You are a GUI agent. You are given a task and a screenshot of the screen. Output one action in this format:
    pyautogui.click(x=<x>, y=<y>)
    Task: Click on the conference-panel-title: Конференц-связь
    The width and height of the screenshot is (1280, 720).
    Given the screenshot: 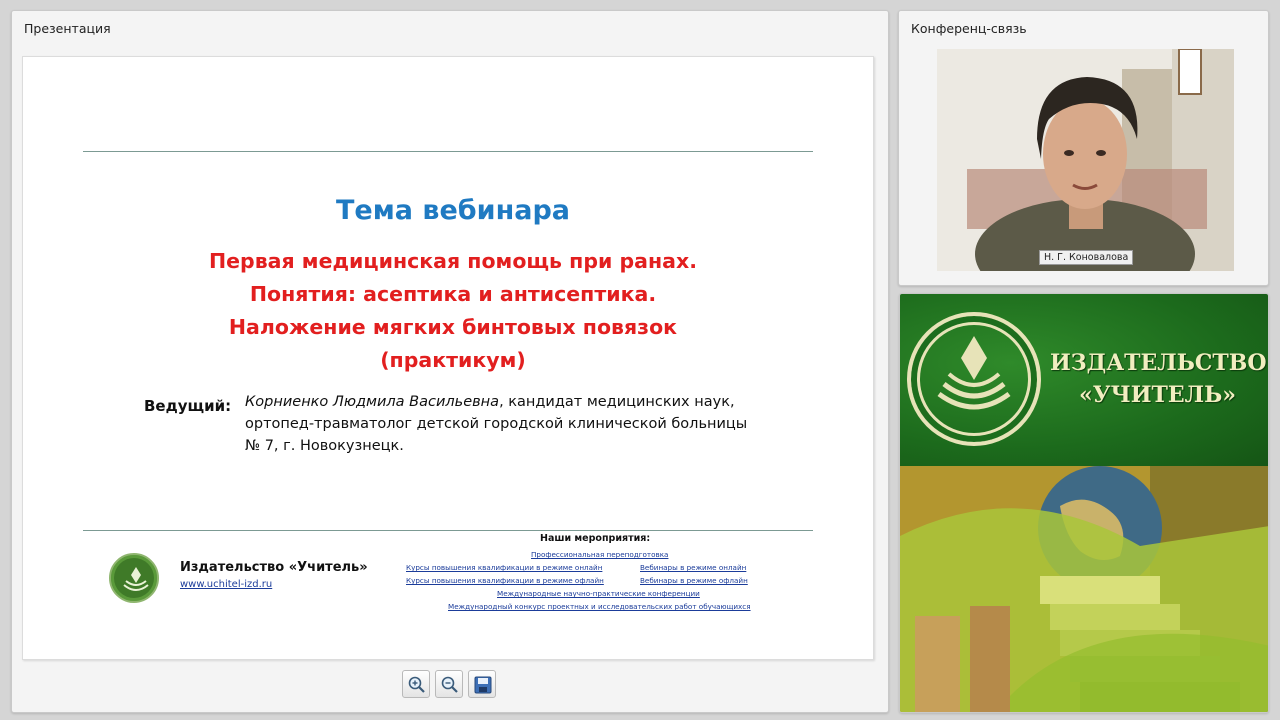 What is the action you would take?
    pyautogui.click(x=969, y=28)
    